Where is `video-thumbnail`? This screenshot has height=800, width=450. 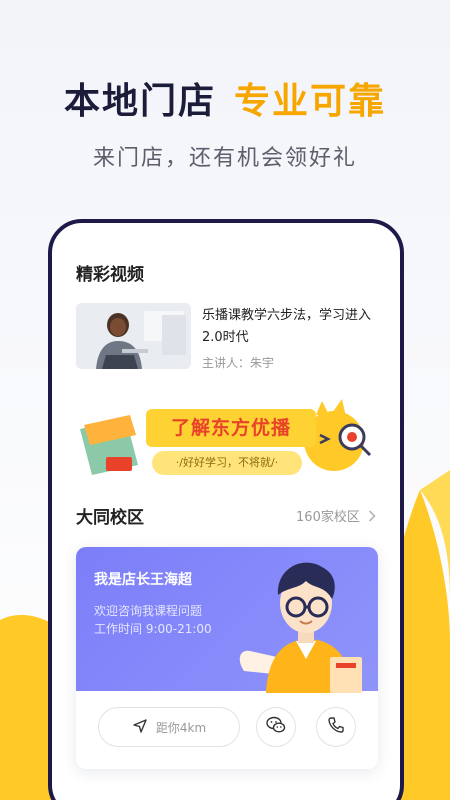 video-thumbnail is located at coordinates (133, 336).